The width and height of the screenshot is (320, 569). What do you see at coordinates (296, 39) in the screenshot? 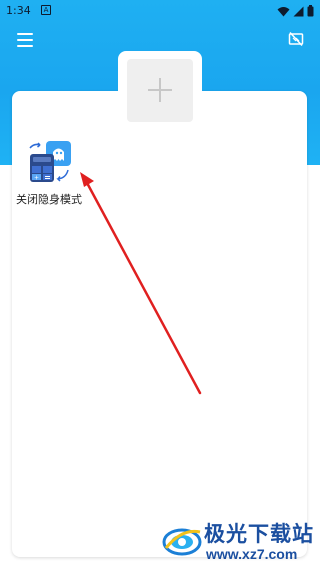
I see `hide-screen-icon` at bounding box center [296, 39].